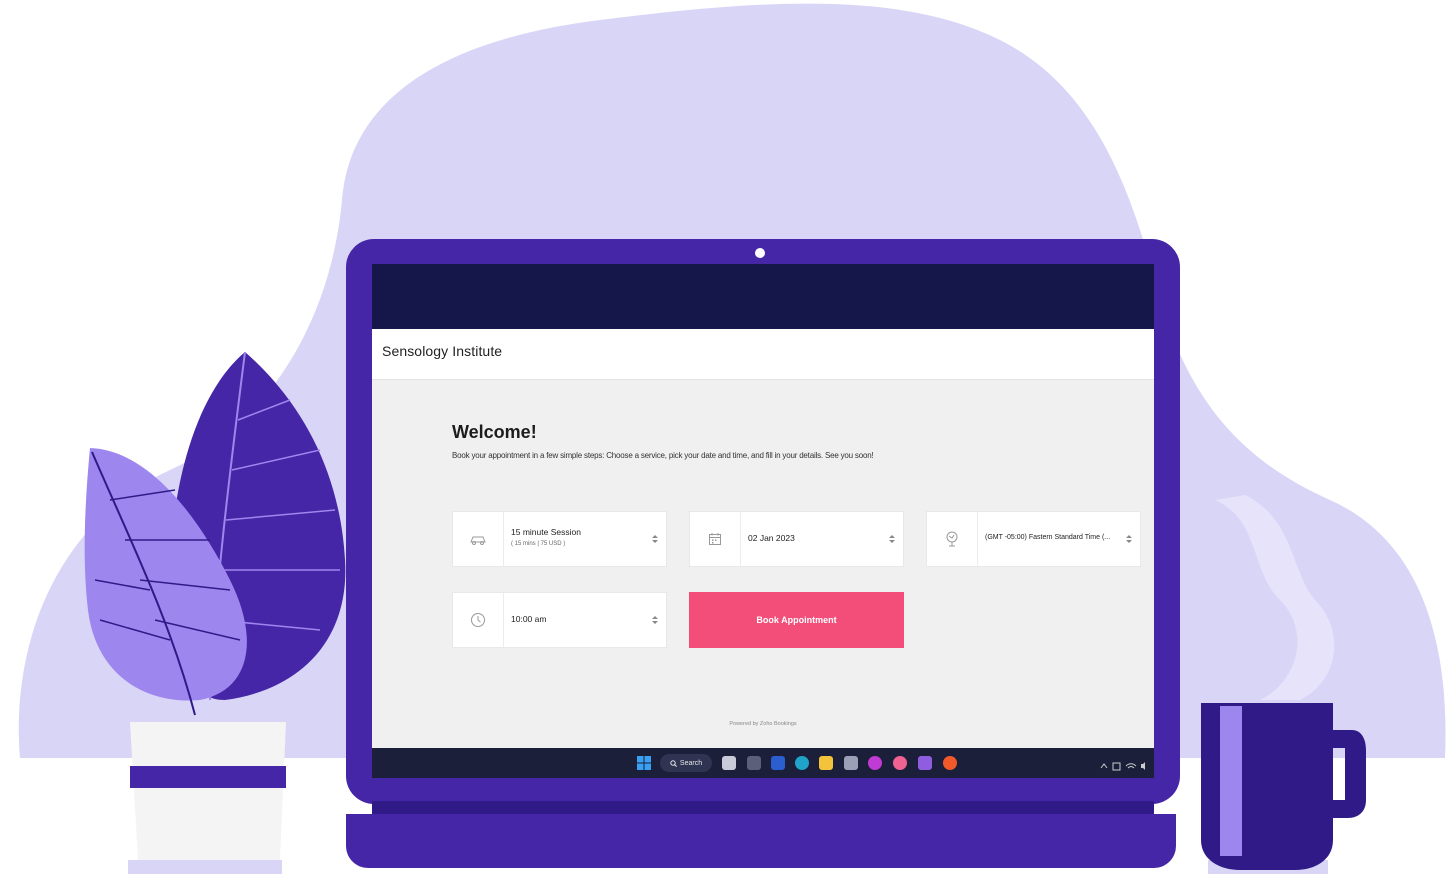  Describe the element at coordinates (538, 544) in the screenshot. I see `service-detail: ( 15 mins | 75 USD )` at that location.